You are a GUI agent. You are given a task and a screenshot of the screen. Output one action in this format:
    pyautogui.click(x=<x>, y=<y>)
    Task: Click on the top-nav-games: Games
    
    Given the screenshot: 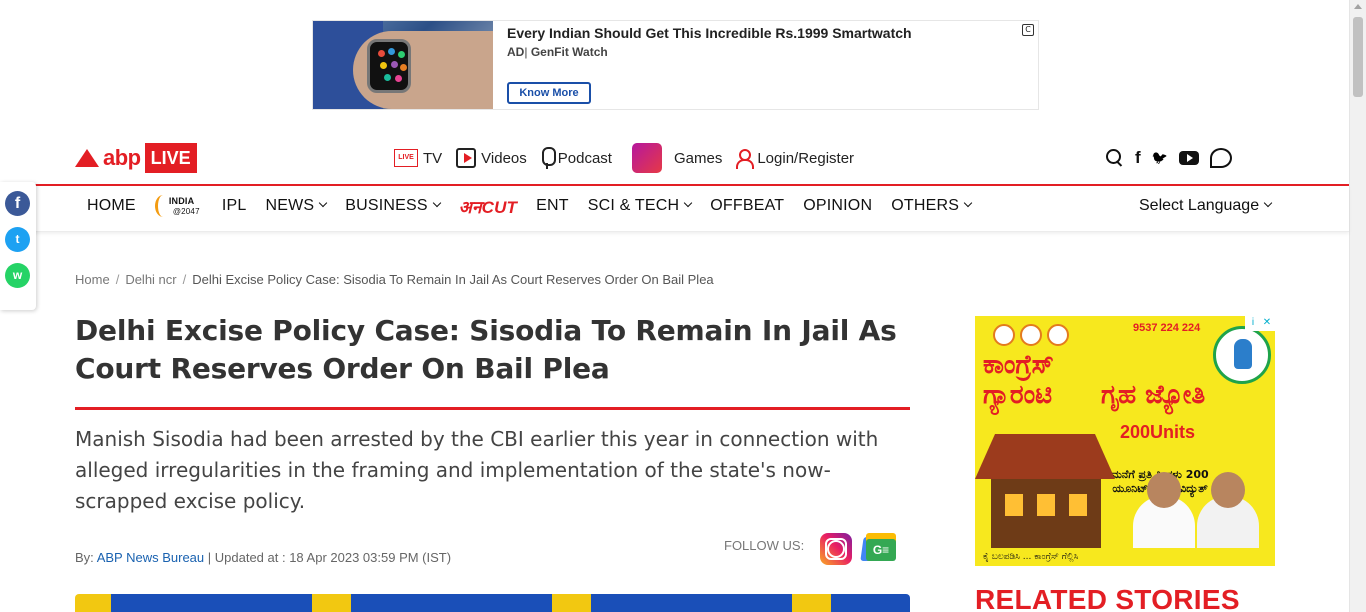 What is the action you would take?
    pyautogui.click(x=677, y=158)
    